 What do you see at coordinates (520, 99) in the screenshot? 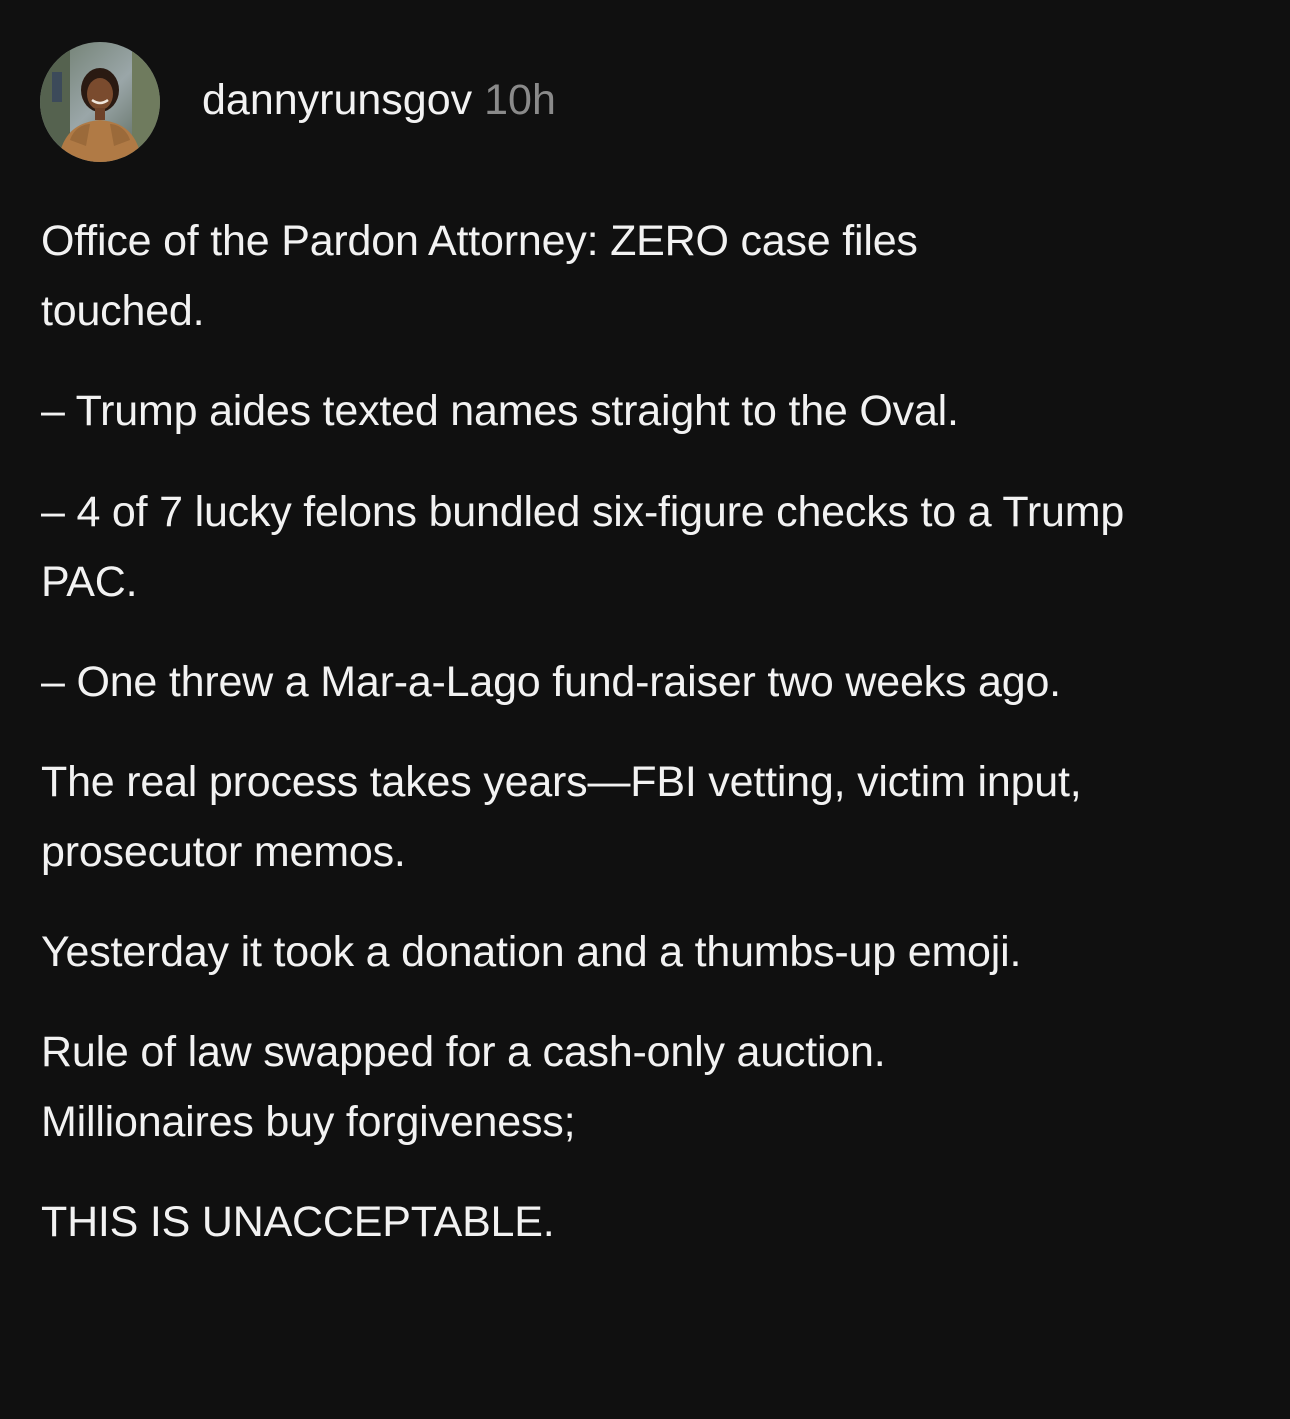
I see `timestamp: 10h` at bounding box center [520, 99].